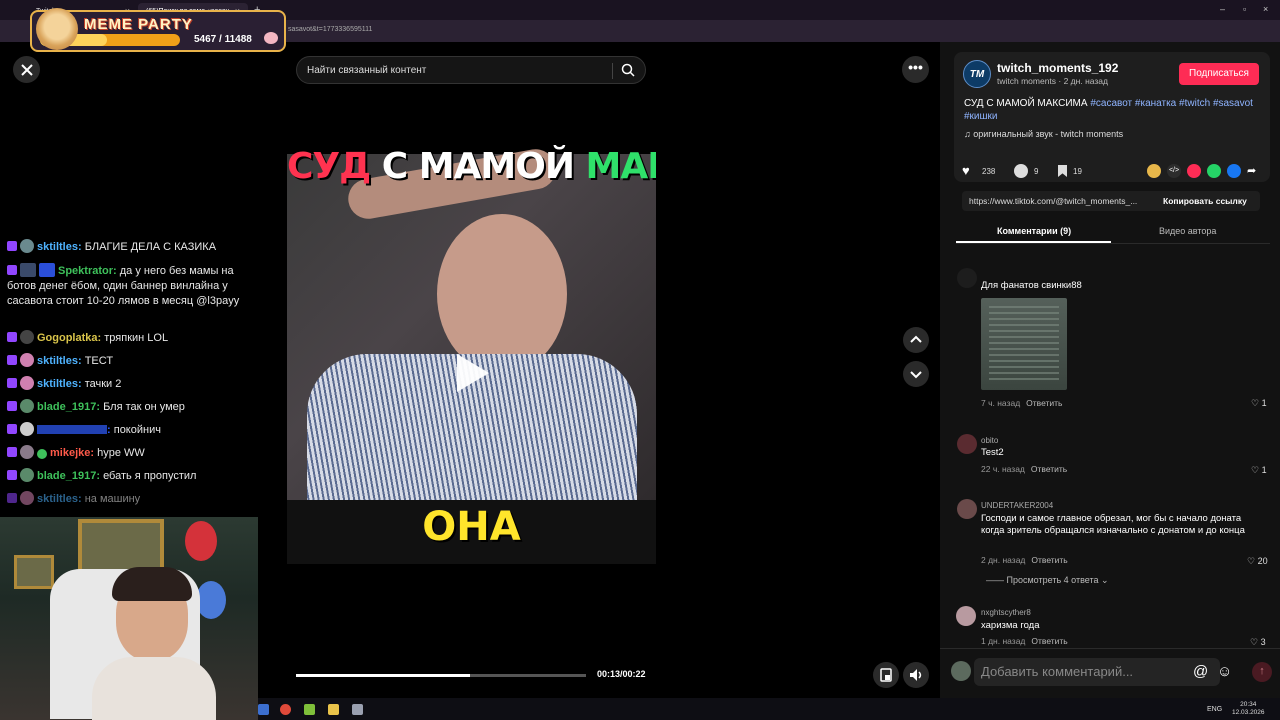  What do you see at coordinates (1187, 231) in the screenshot?
I see `tab-author-videos: Видео автора` at bounding box center [1187, 231].